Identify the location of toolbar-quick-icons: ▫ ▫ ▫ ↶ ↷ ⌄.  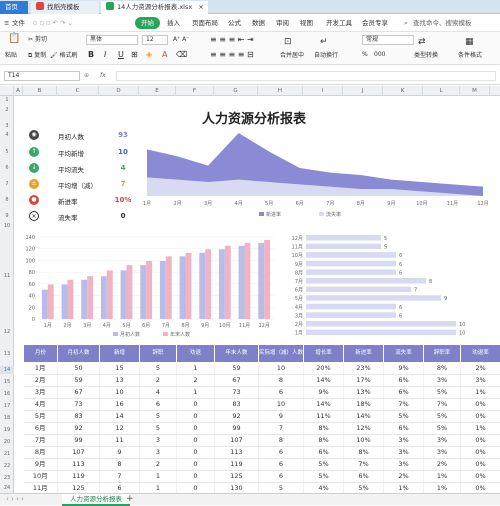
(53, 23).